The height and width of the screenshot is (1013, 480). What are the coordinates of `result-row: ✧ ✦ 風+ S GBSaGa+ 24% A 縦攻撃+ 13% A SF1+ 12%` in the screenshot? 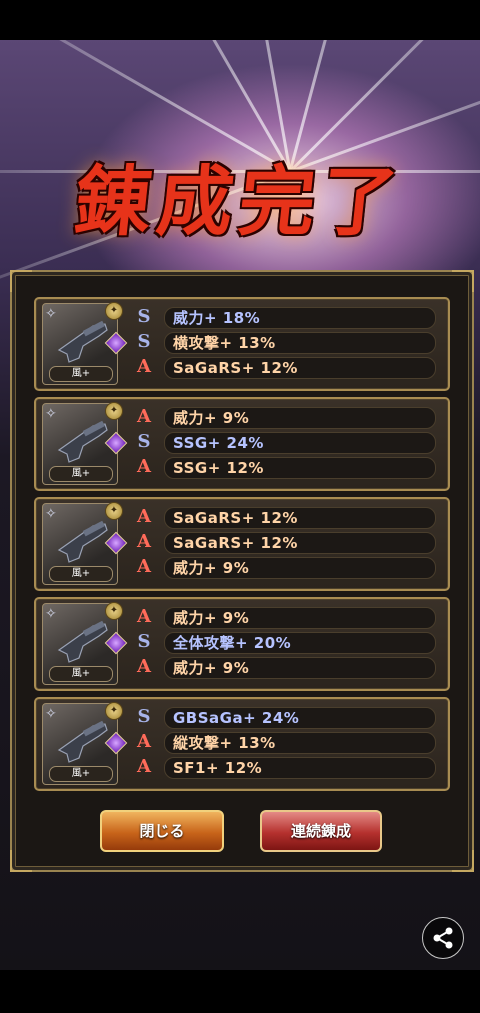 It's located at (242, 744).